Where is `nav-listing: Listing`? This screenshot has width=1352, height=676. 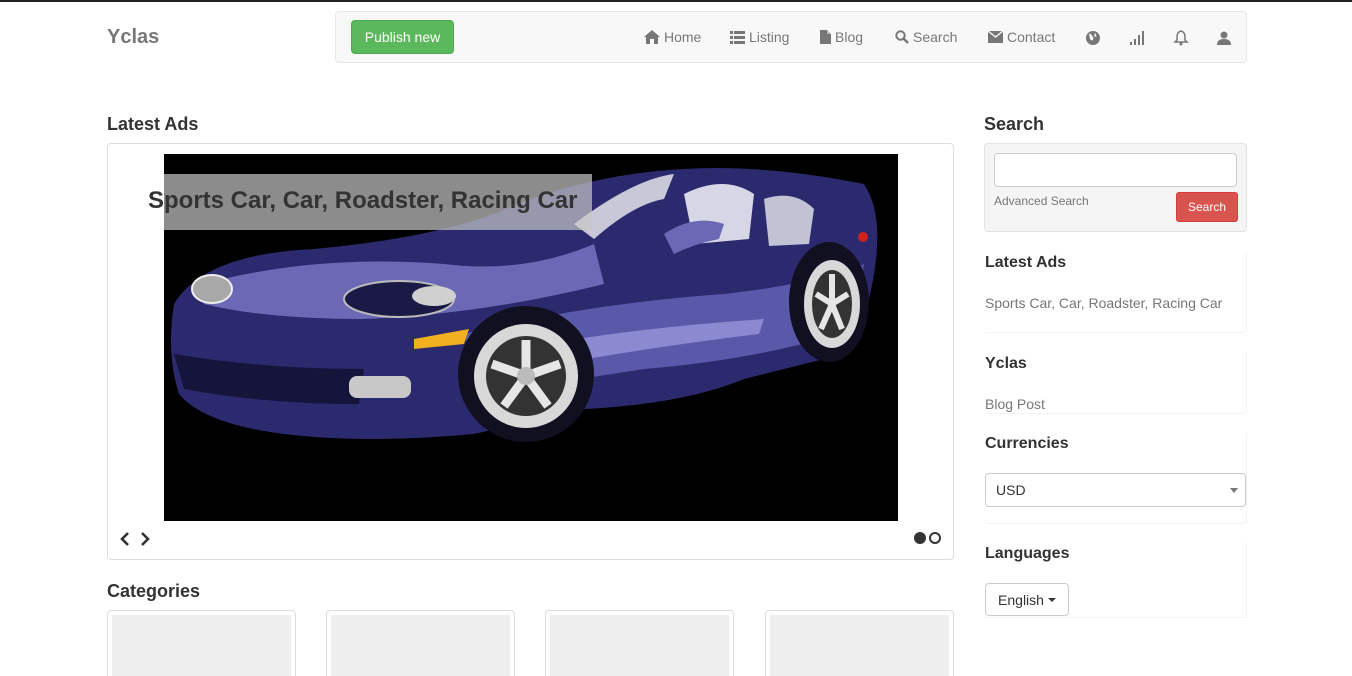
nav-listing: Listing is located at coordinates (759, 37).